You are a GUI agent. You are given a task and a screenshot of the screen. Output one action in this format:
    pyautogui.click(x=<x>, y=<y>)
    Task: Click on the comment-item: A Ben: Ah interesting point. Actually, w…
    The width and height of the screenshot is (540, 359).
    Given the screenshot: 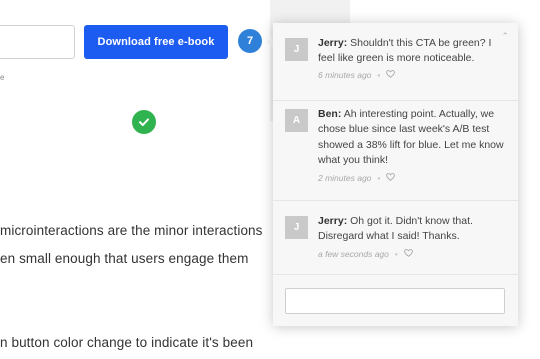 What is the action you would take?
    pyautogui.click(x=395, y=151)
    